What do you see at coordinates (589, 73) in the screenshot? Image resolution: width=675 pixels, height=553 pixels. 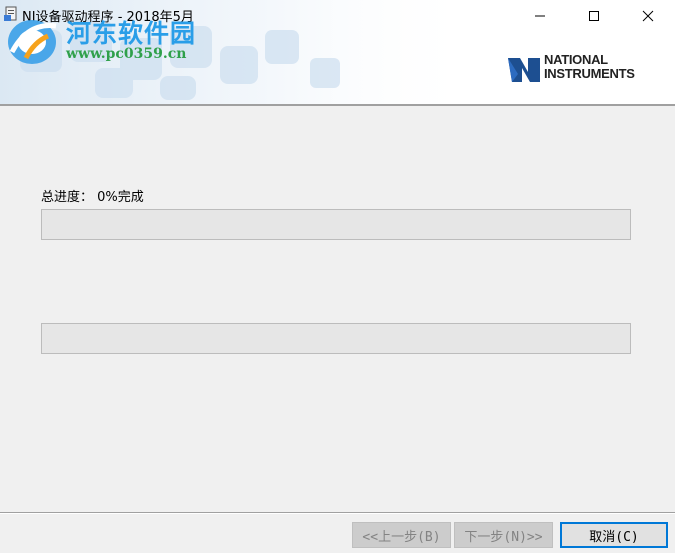 I see `ni-brand-line2: INSTRUMENTS` at bounding box center [589, 73].